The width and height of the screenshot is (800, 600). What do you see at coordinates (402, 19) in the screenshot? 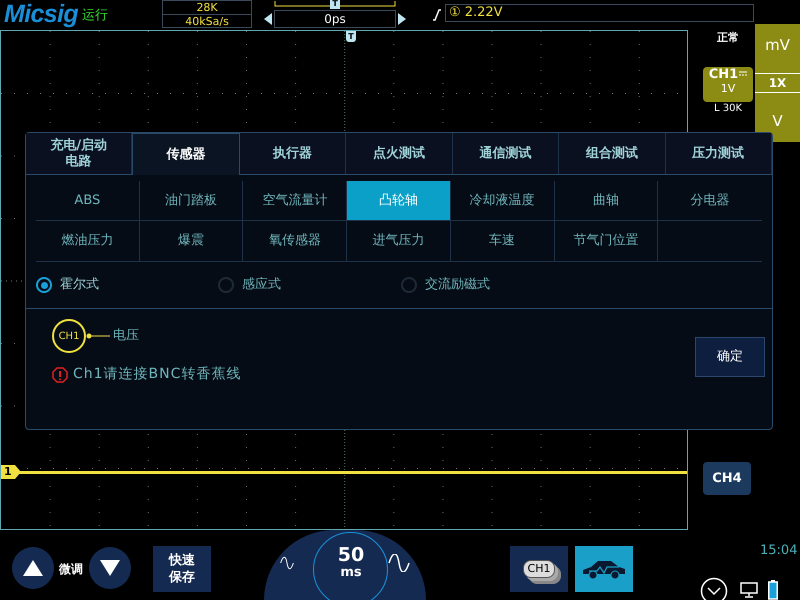
I see `right-arrow-icon` at bounding box center [402, 19].